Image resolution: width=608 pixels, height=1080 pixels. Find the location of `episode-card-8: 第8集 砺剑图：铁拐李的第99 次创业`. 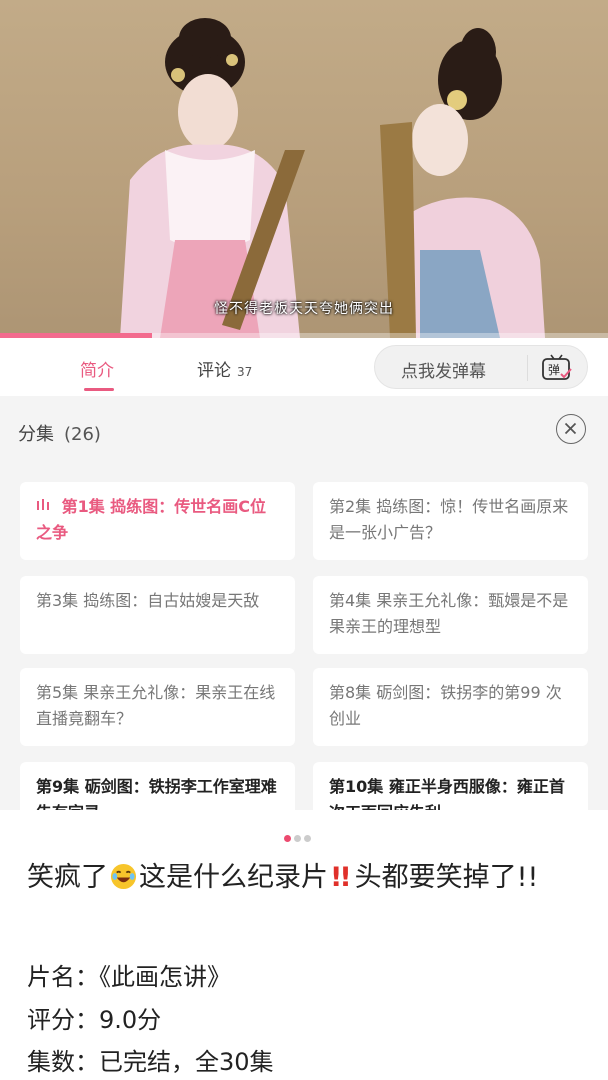

episode-card-8: 第8集 砺剑图：铁拐李的第99 次创业 is located at coordinates (450, 707).